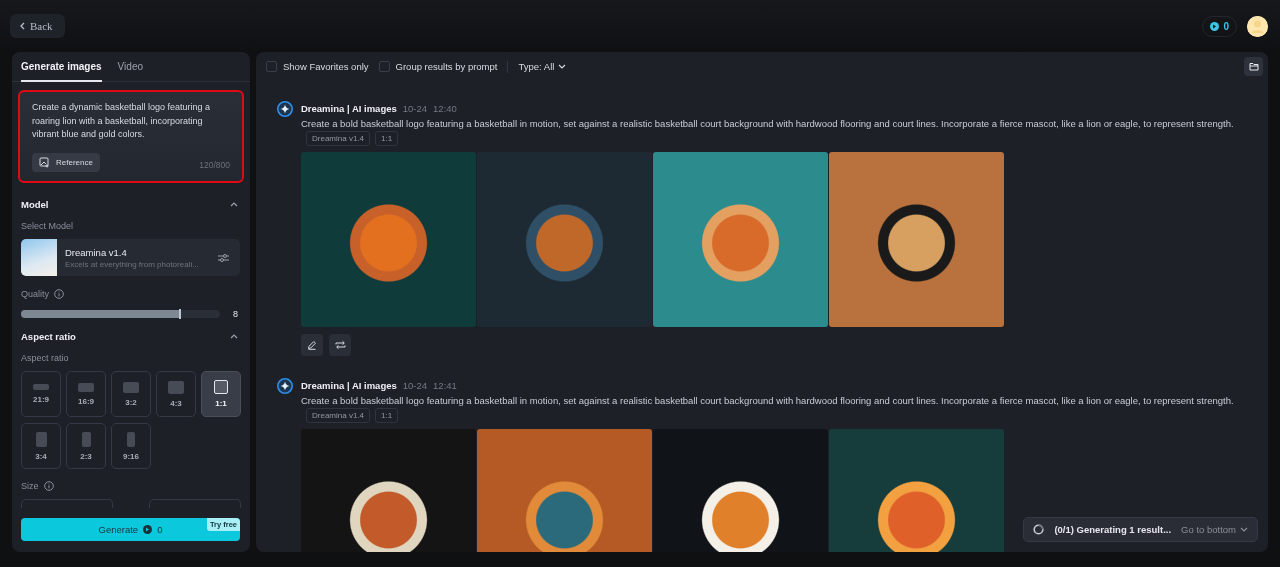  I want to click on quality-slider, so click(120, 314).